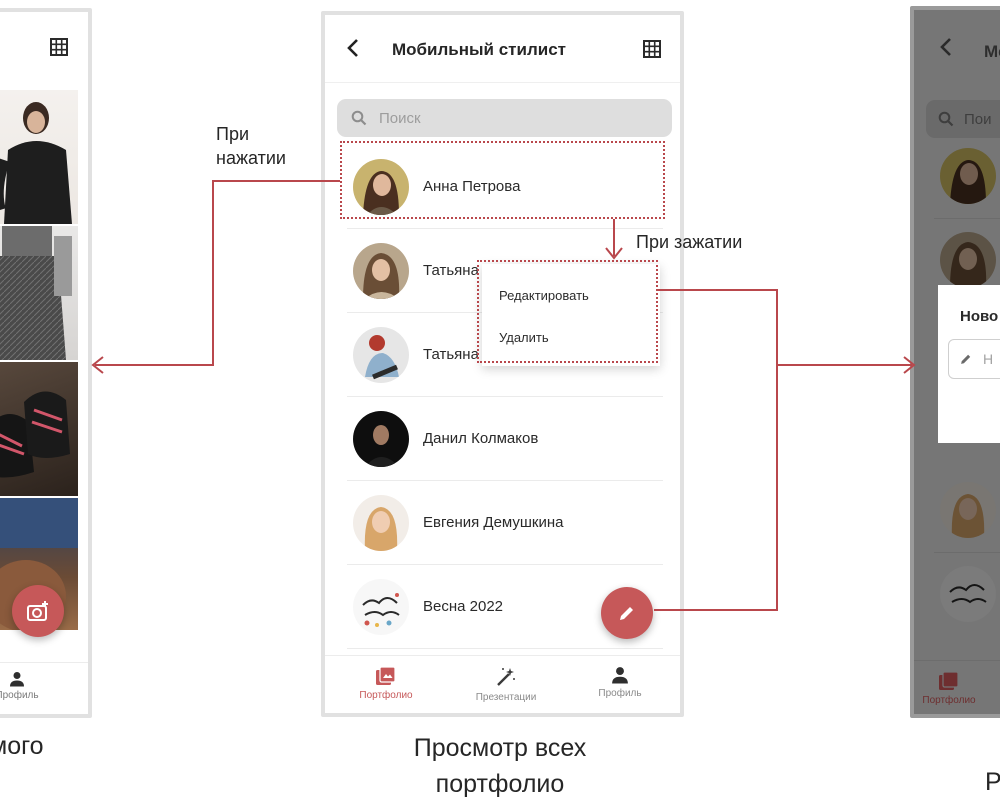 The height and width of the screenshot is (800, 1000). What do you see at coordinates (504, 118) in the screenshot?
I see `search-input: Поиск` at bounding box center [504, 118].